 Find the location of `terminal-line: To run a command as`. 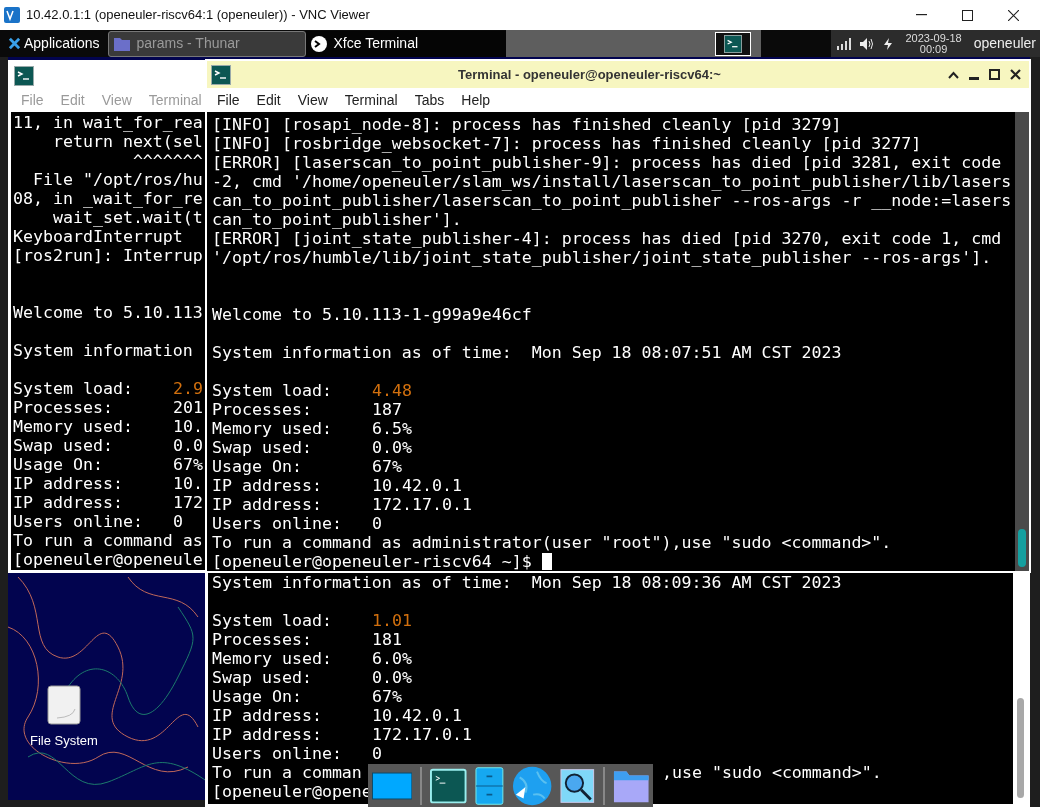

terminal-line: To run a command as is located at coordinates (108, 540).